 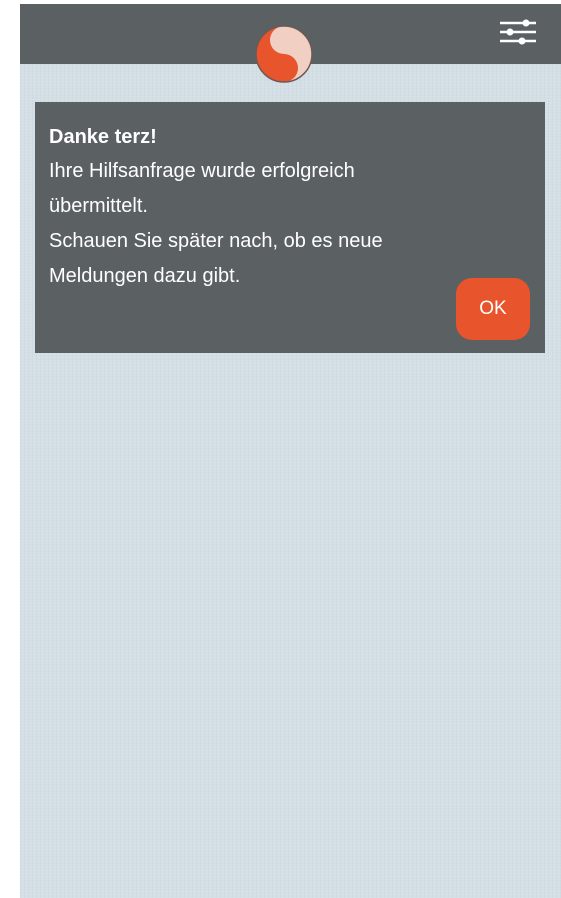 What do you see at coordinates (216, 241) in the screenshot?
I see `dialog-message-line: Schauen Sie später nach, ob es neue` at bounding box center [216, 241].